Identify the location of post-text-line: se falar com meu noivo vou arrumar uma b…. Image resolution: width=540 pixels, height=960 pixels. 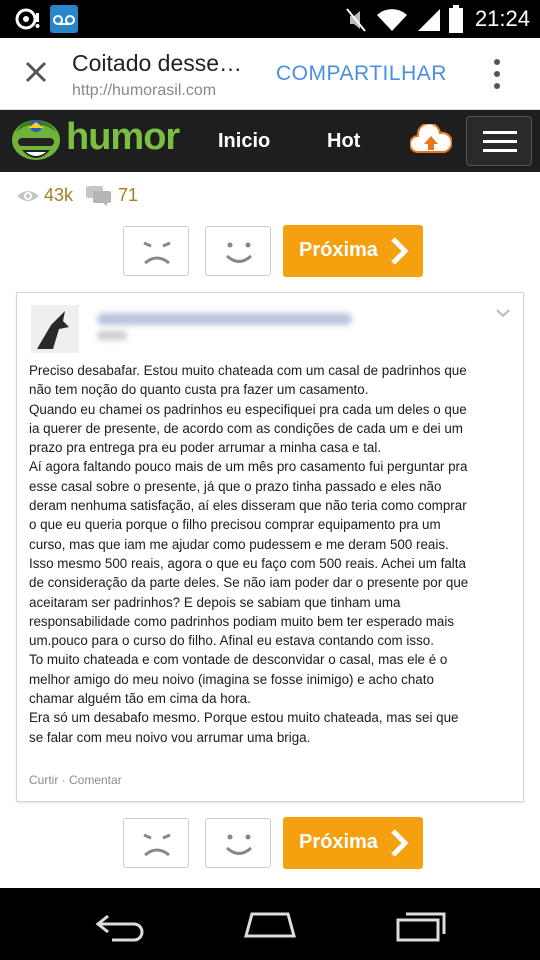
(170, 737).